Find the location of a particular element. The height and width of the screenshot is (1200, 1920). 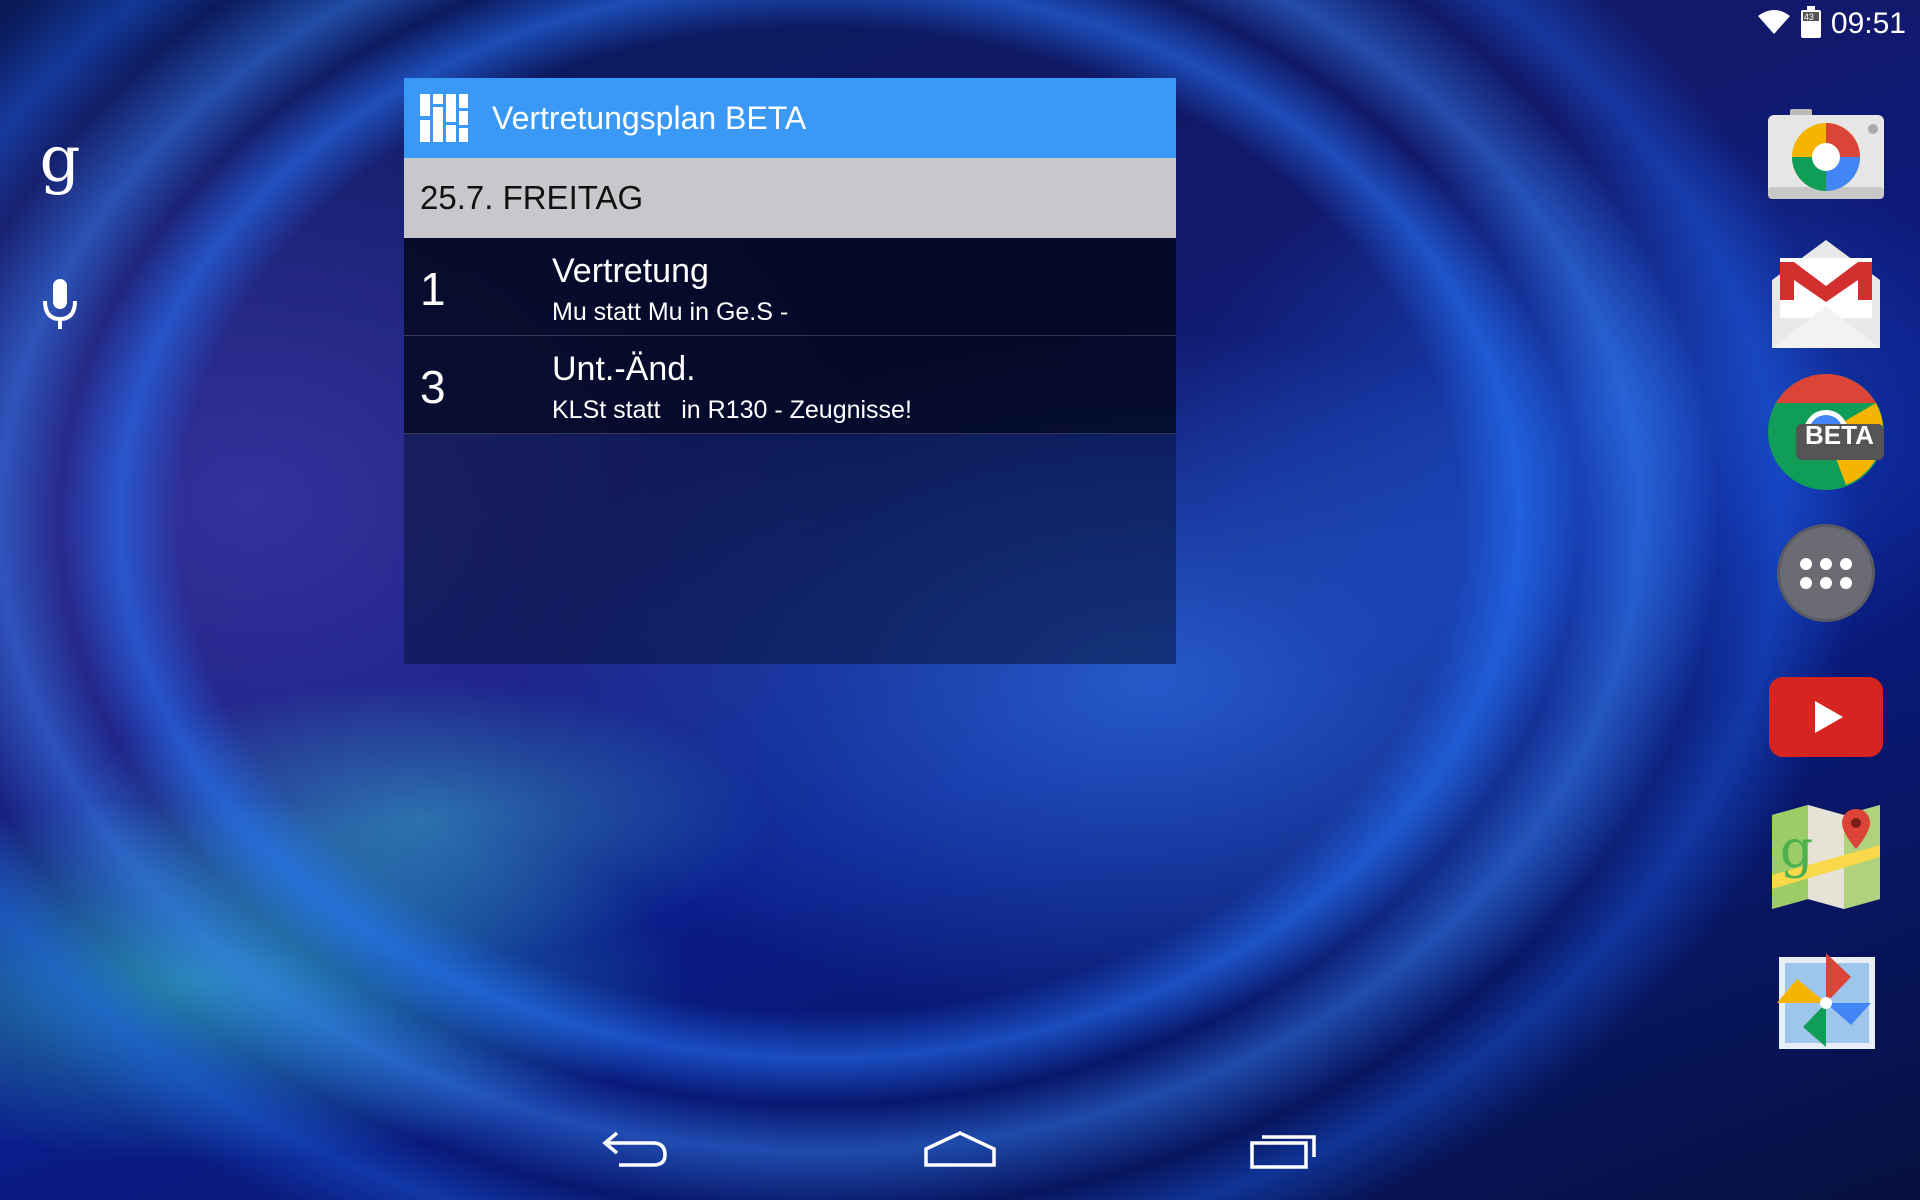

entry-type: Unt.-Änd. is located at coordinates (624, 369).